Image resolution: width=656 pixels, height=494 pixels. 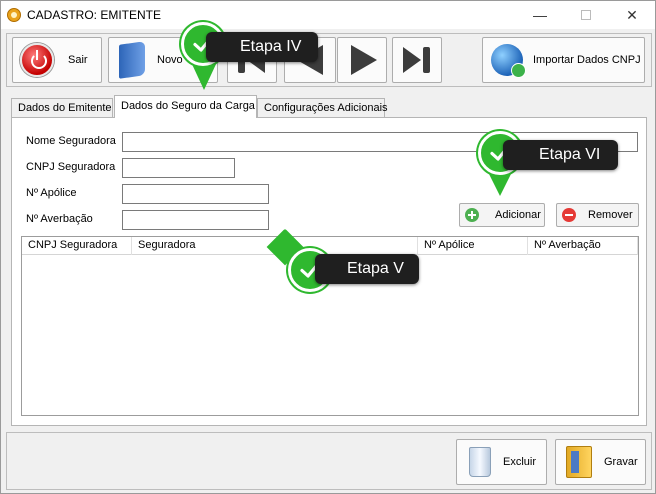 What do you see at coordinates (329, 461) in the screenshot?
I see `bottom-action-bar: Excluir Gravar` at bounding box center [329, 461].